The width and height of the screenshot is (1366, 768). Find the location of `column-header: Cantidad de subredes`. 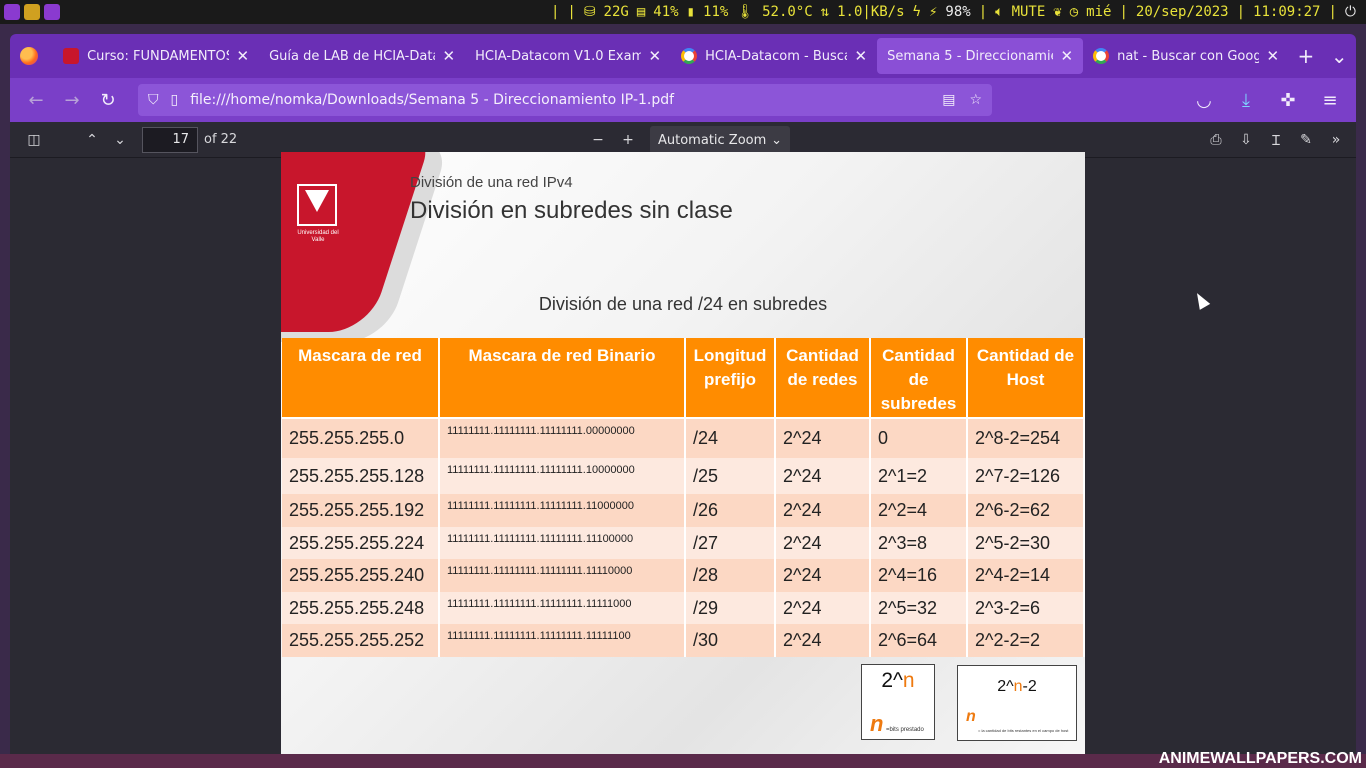

column-header: Cantidad de subredes is located at coordinates (919, 378).